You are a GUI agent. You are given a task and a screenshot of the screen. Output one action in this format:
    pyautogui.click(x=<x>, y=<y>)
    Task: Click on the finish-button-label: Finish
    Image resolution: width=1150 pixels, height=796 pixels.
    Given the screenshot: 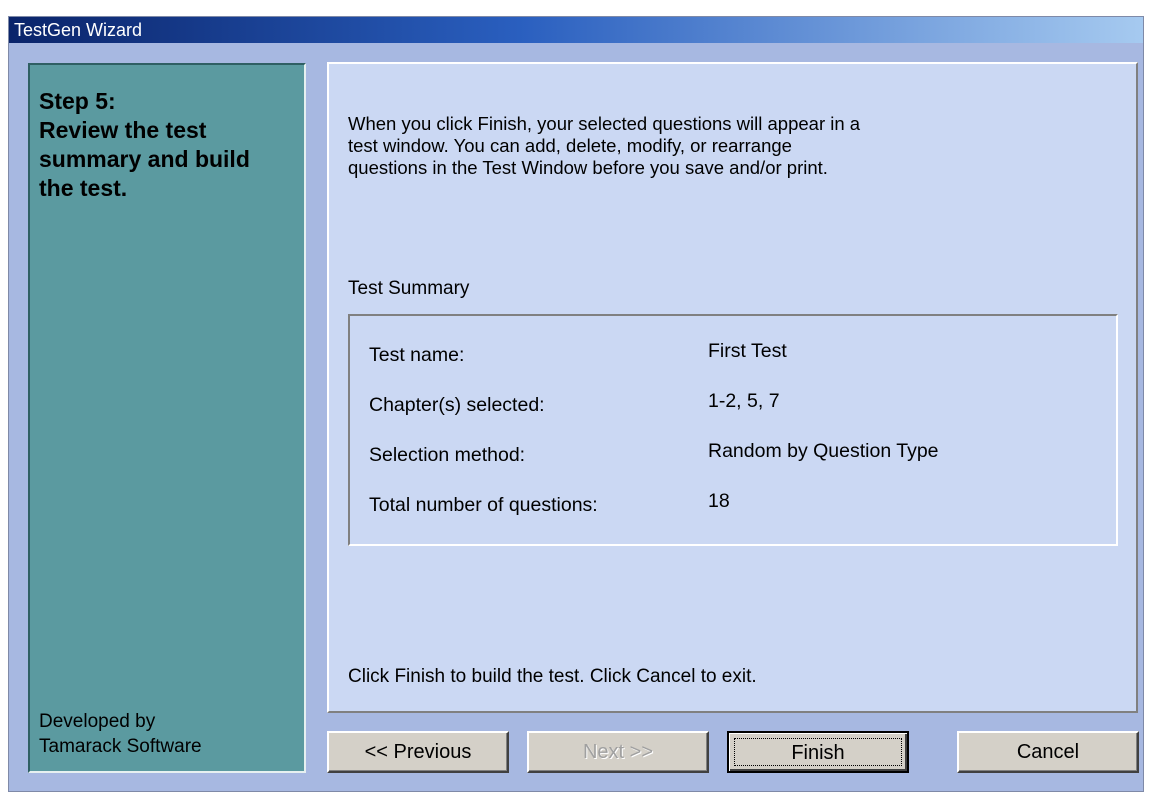 What is the action you would take?
    pyautogui.click(x=818, y=752)
    